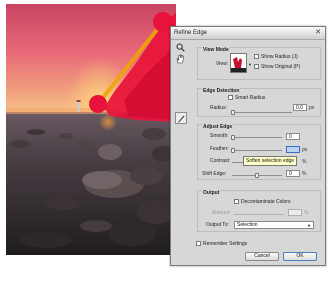 This screenshot has height=289, width=331. I want to click on view-mode-heading: View Mode, so click(216, 50).